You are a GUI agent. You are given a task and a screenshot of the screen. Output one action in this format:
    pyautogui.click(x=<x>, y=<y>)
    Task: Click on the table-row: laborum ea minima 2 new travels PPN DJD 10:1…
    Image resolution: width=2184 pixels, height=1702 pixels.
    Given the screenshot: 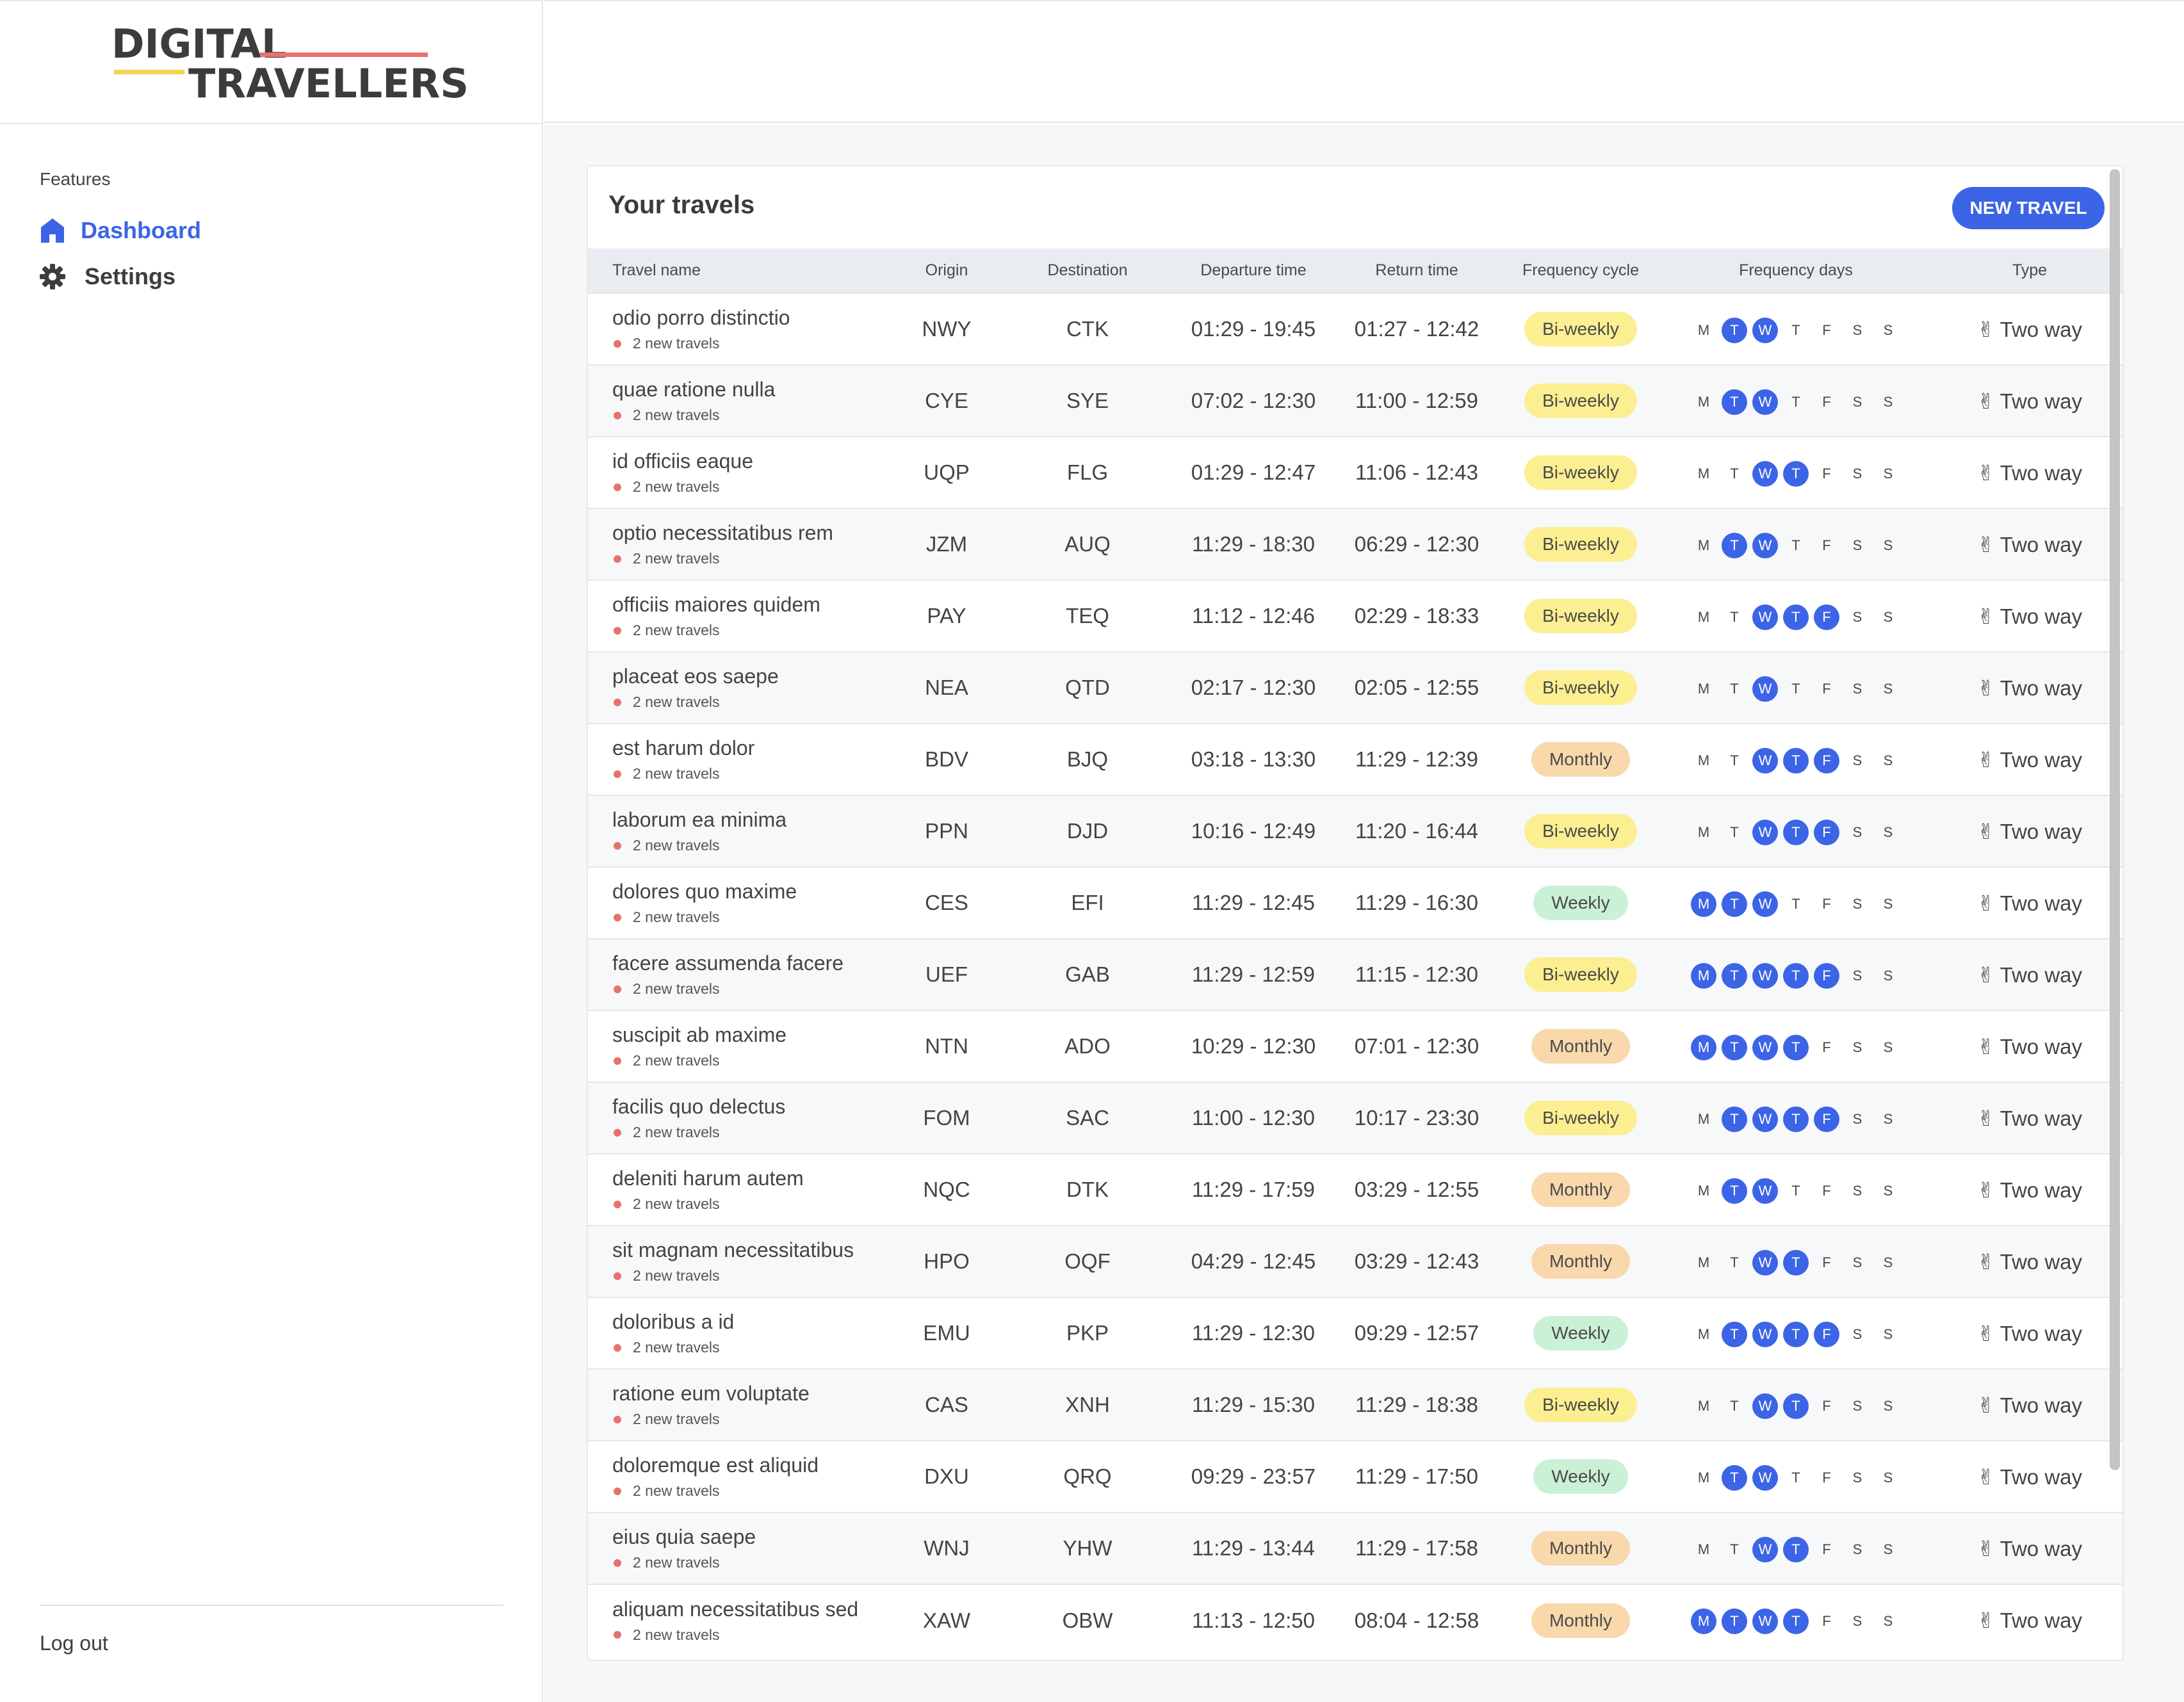 What is the action you would take?
    pyautogui.click(x=1355, y=831)
    